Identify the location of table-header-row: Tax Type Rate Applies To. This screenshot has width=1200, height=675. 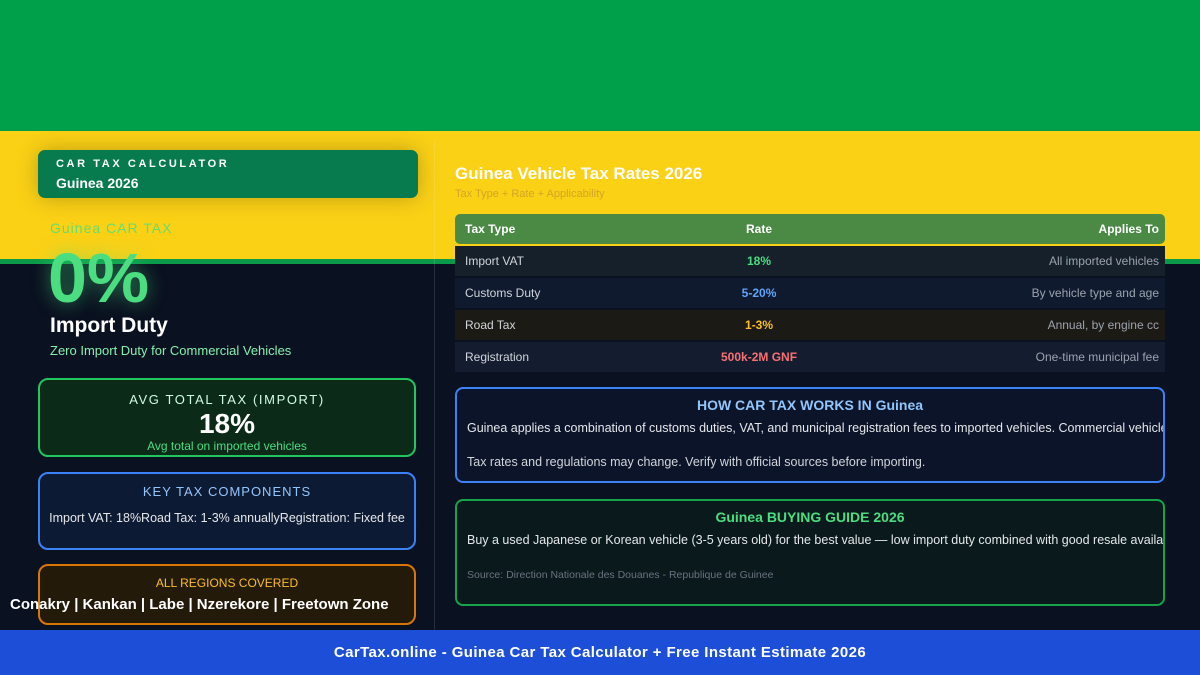
(810, 229).